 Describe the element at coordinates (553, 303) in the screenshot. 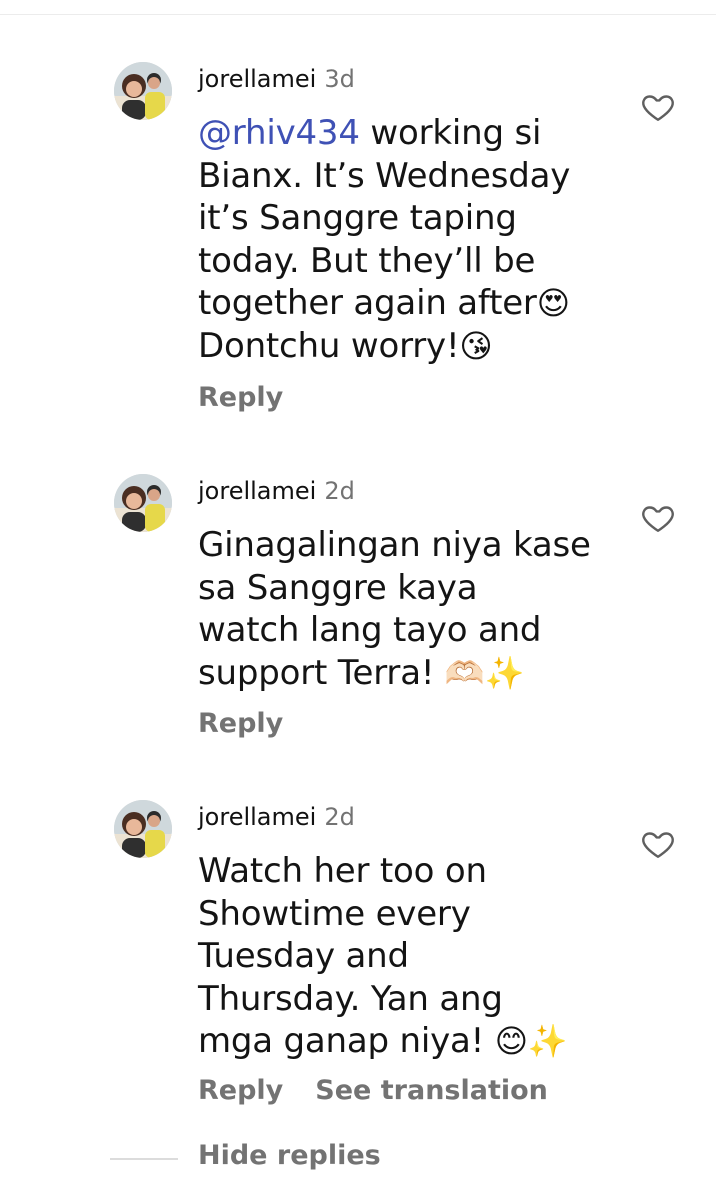

I see `heart-eyes-emoji: 😍` at that location.